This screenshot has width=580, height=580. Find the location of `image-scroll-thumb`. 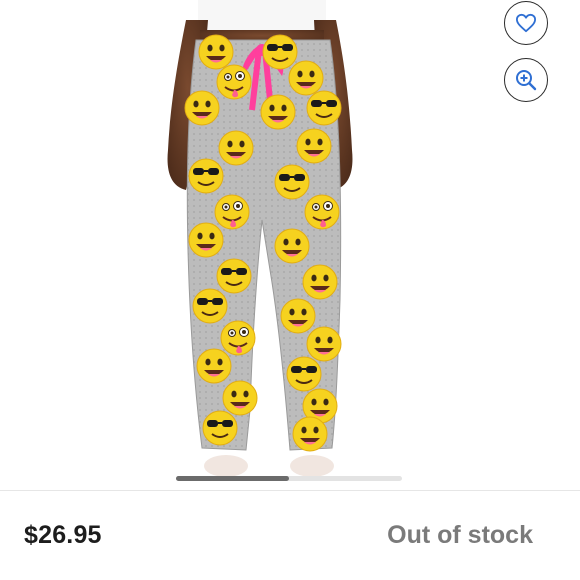

image-scroll-thumb is located at coordinates (232, 478).